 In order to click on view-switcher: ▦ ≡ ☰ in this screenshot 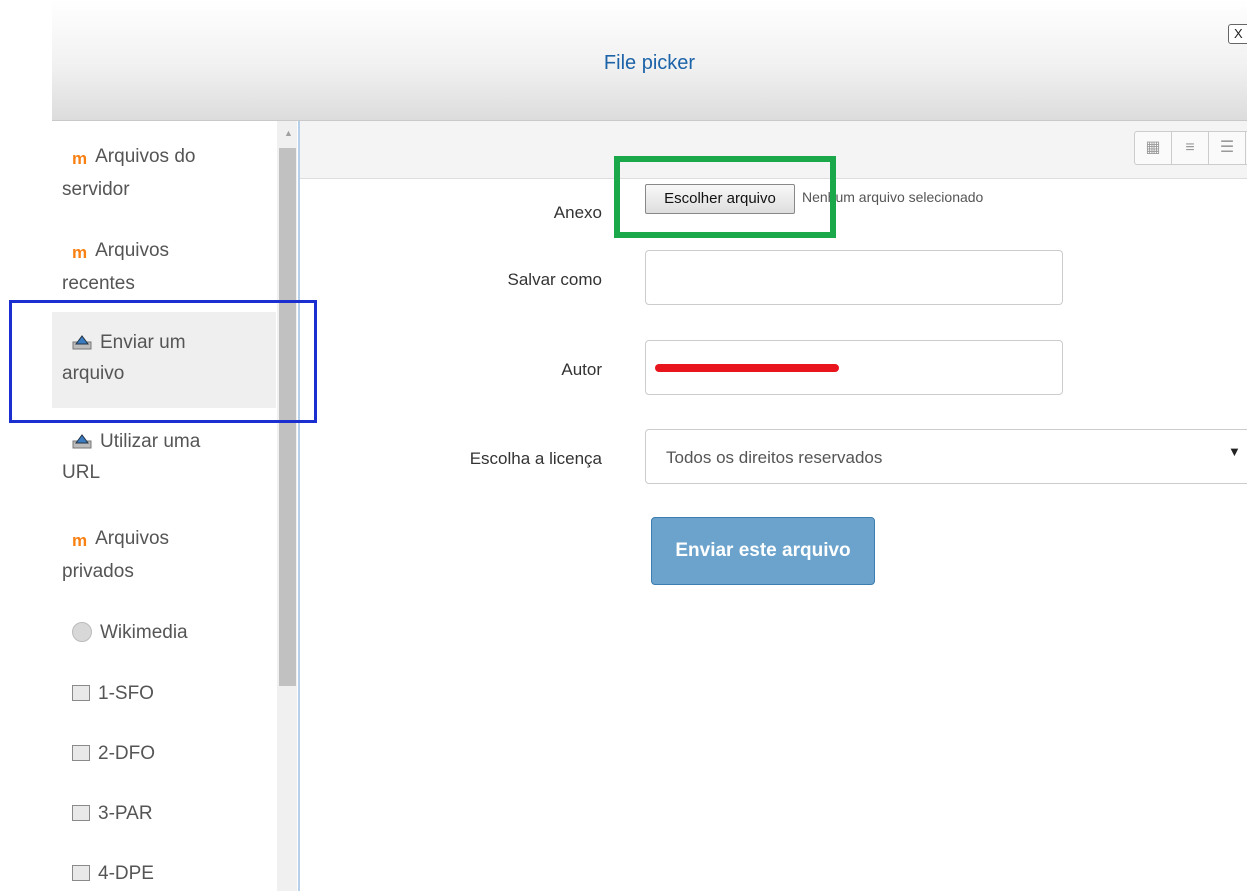, I will do `click(1190, 148)`.